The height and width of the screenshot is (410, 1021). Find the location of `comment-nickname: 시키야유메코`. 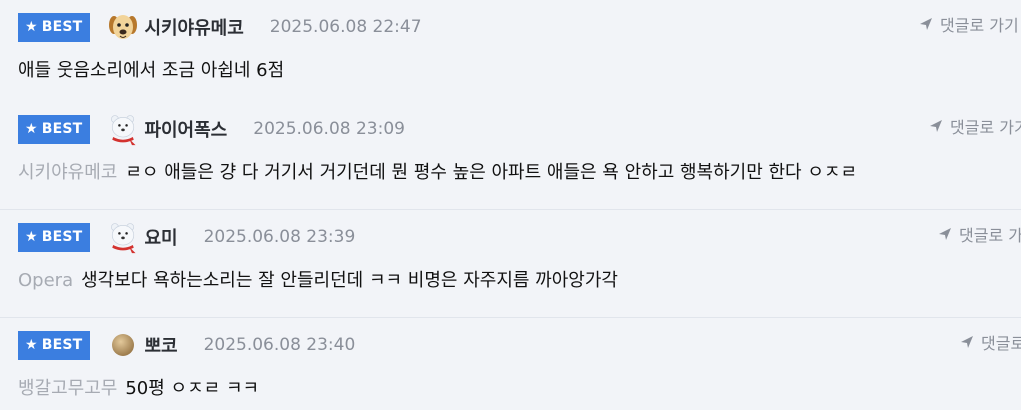

comment-nickname: 시키야유메코 is located at coordinates (193, 27).